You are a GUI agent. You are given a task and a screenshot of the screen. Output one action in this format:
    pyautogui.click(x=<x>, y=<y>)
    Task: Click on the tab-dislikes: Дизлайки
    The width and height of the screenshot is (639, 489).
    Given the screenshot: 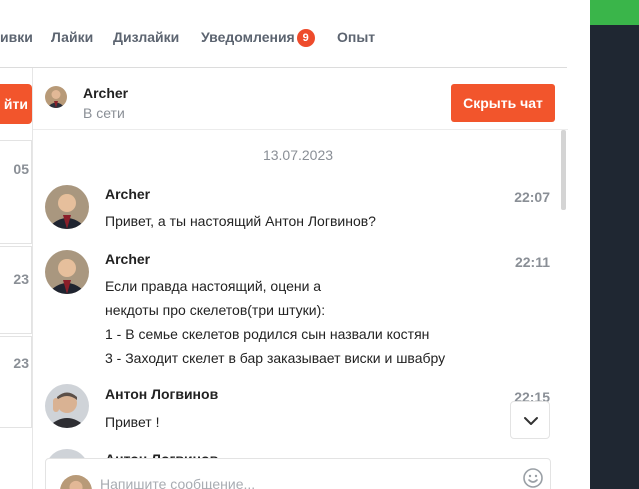 What is the action you would take?
    pyautogui.click(x=146, y=37)
    